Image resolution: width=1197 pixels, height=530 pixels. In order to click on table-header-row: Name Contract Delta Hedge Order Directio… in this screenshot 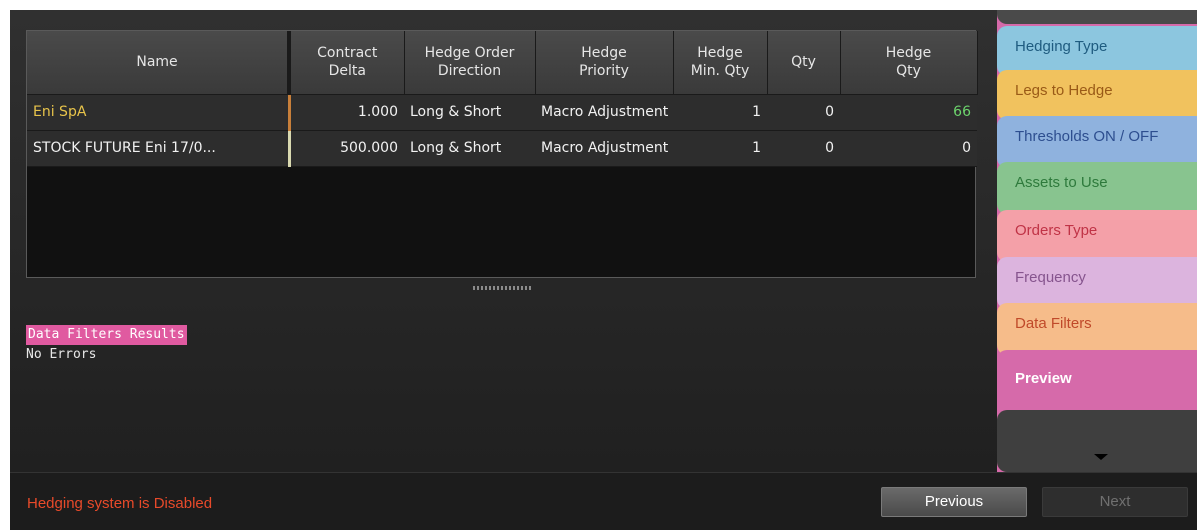, I will do `click(502, 63)`.